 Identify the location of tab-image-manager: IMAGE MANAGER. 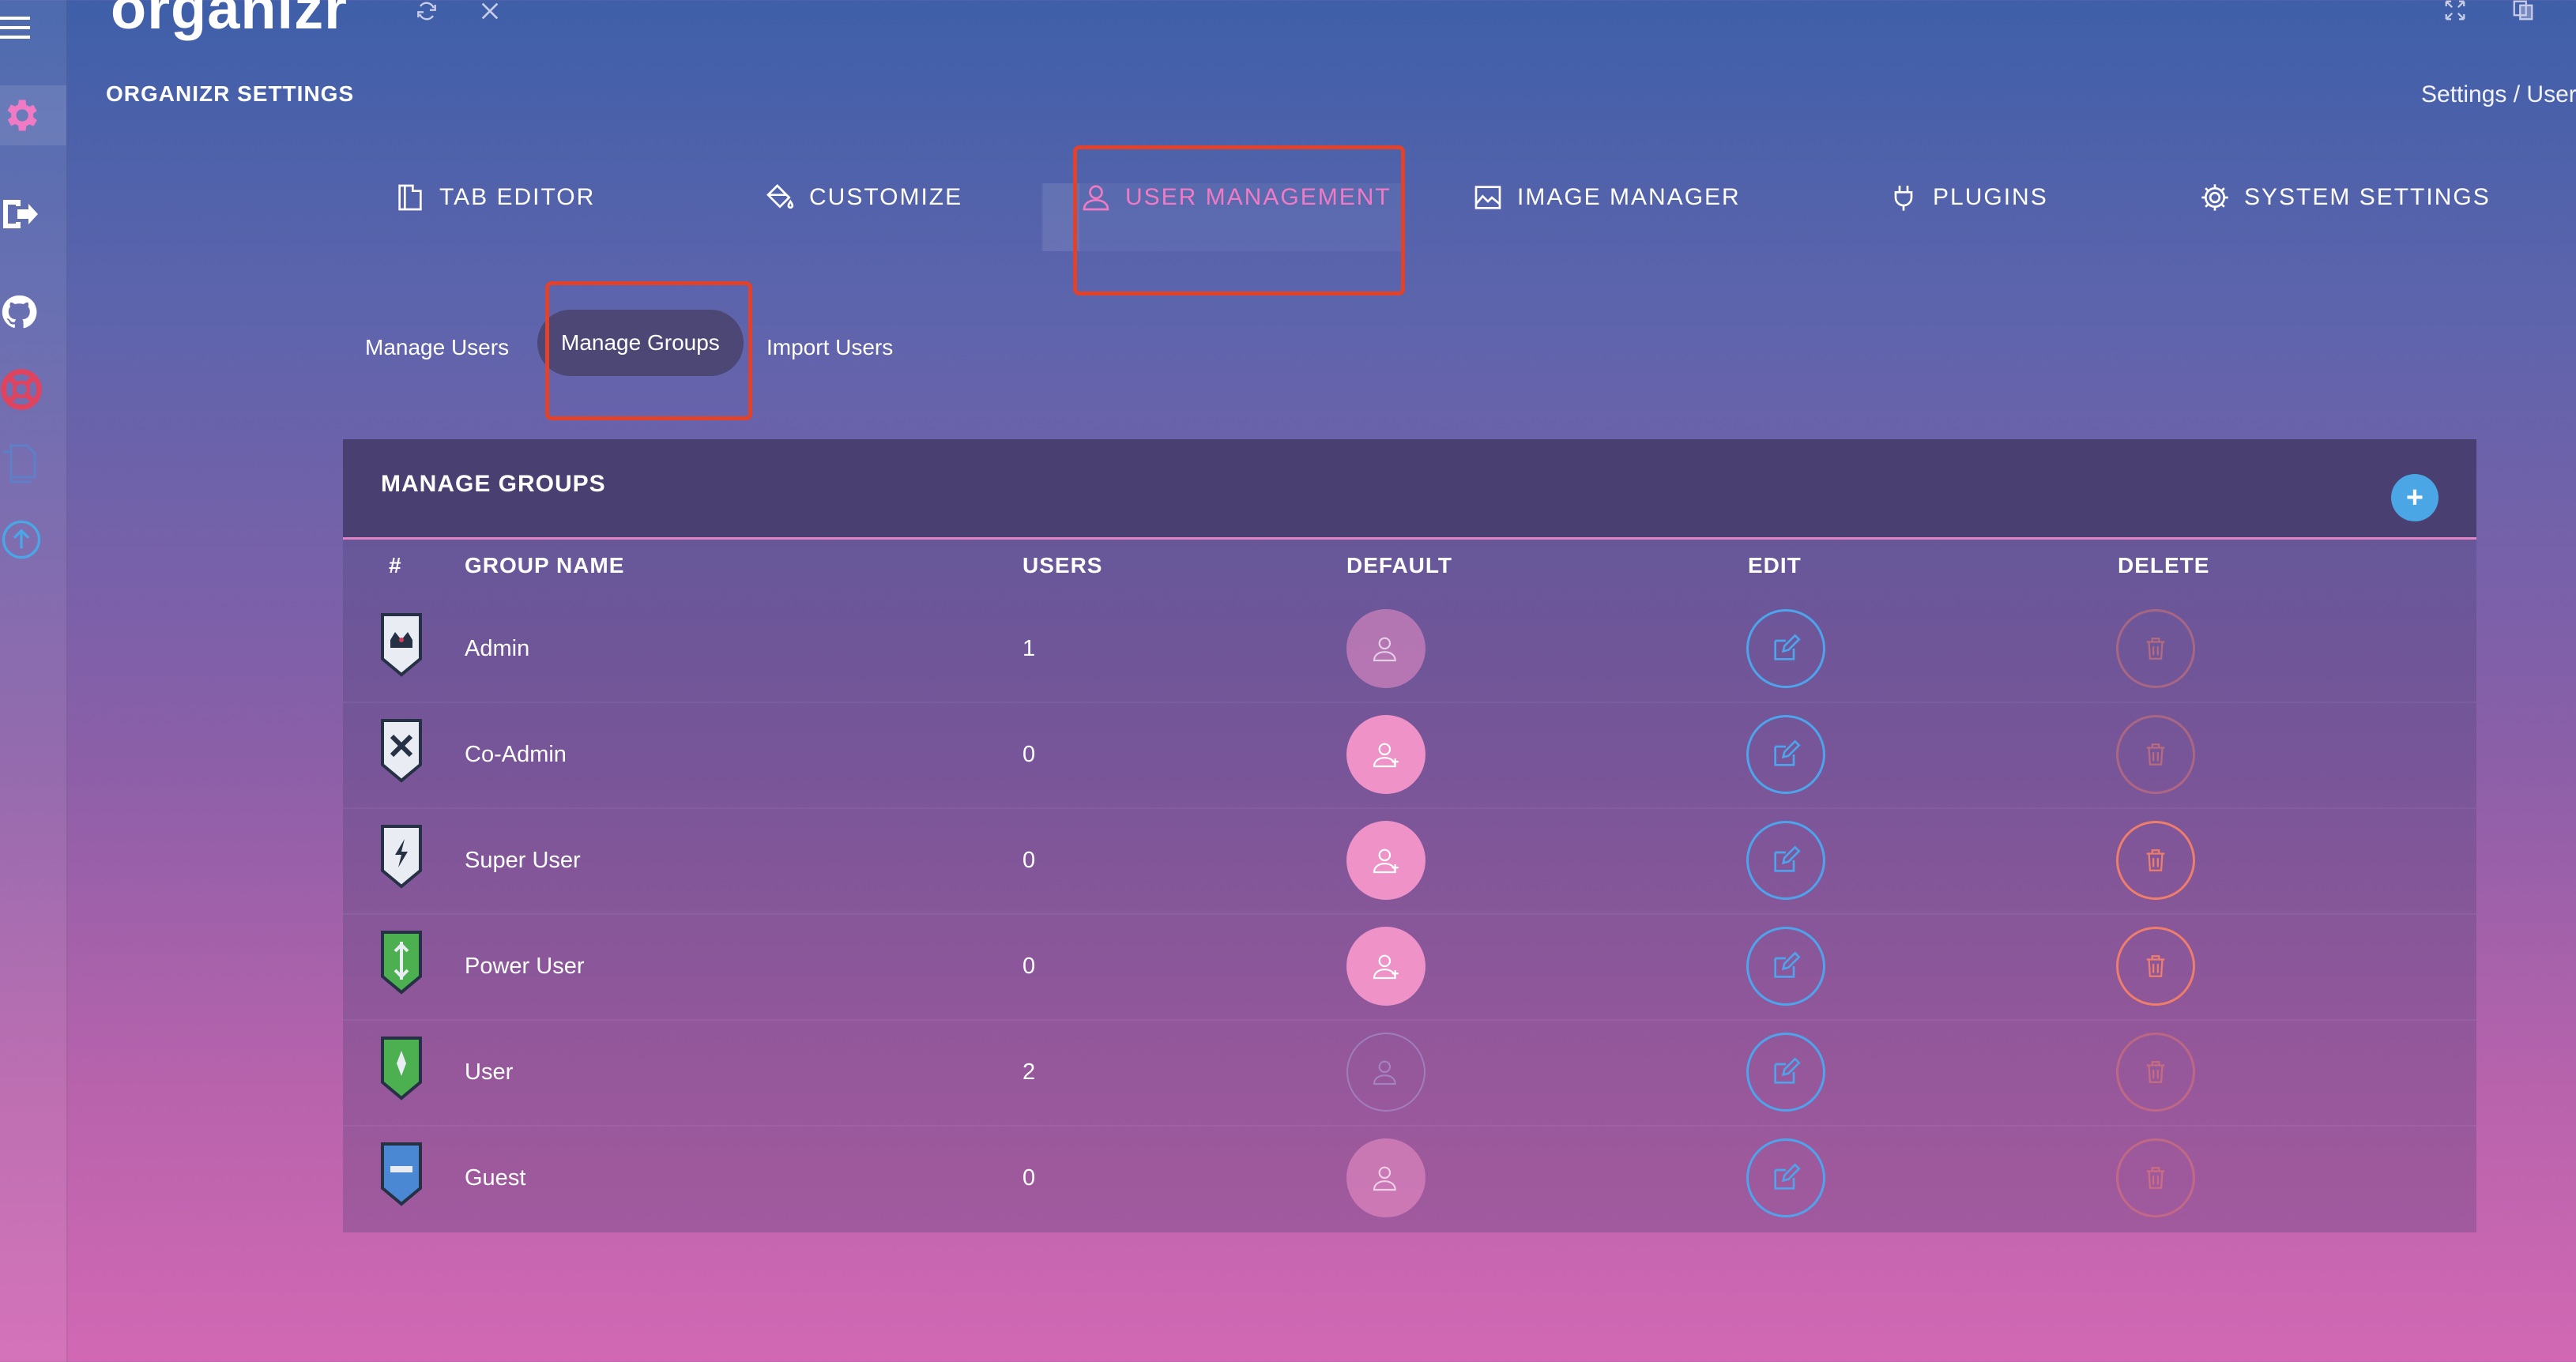
(1606, 197).